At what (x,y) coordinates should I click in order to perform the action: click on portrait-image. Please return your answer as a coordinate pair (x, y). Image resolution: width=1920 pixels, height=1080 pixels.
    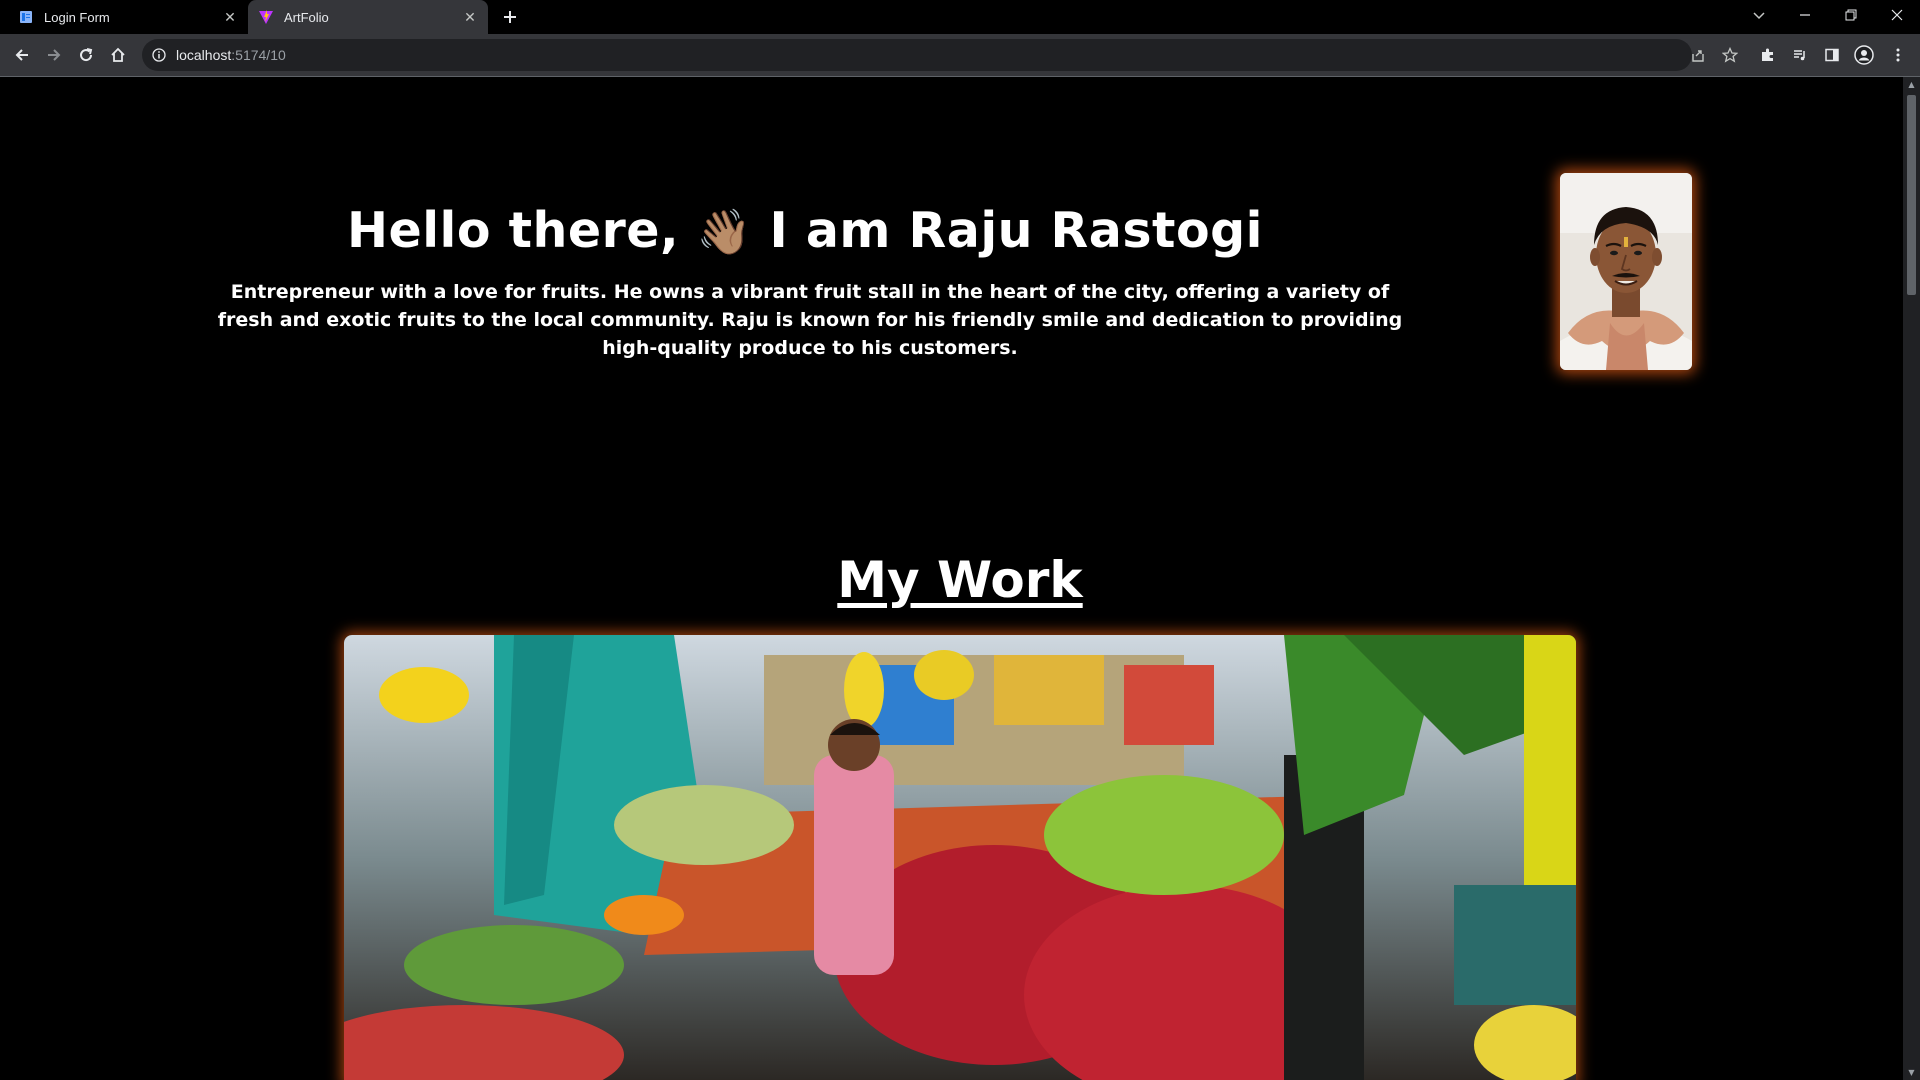
    Looking at the image, I should click on (1626, 271).